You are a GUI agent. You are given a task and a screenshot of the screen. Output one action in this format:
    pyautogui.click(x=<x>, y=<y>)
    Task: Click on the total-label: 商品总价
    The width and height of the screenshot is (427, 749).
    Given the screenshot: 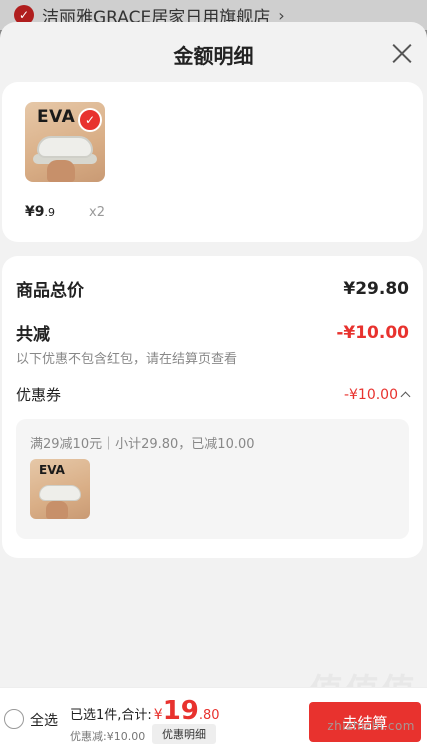 What is the action you would take?
    pyautogui.click(x=50, y=291)
    